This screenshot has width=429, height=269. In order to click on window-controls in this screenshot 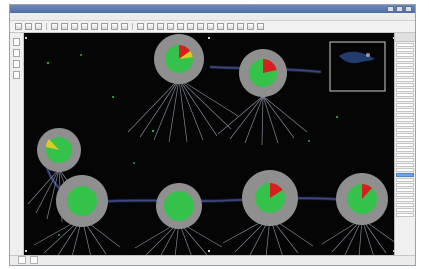, I will do `click(399, 9)`.